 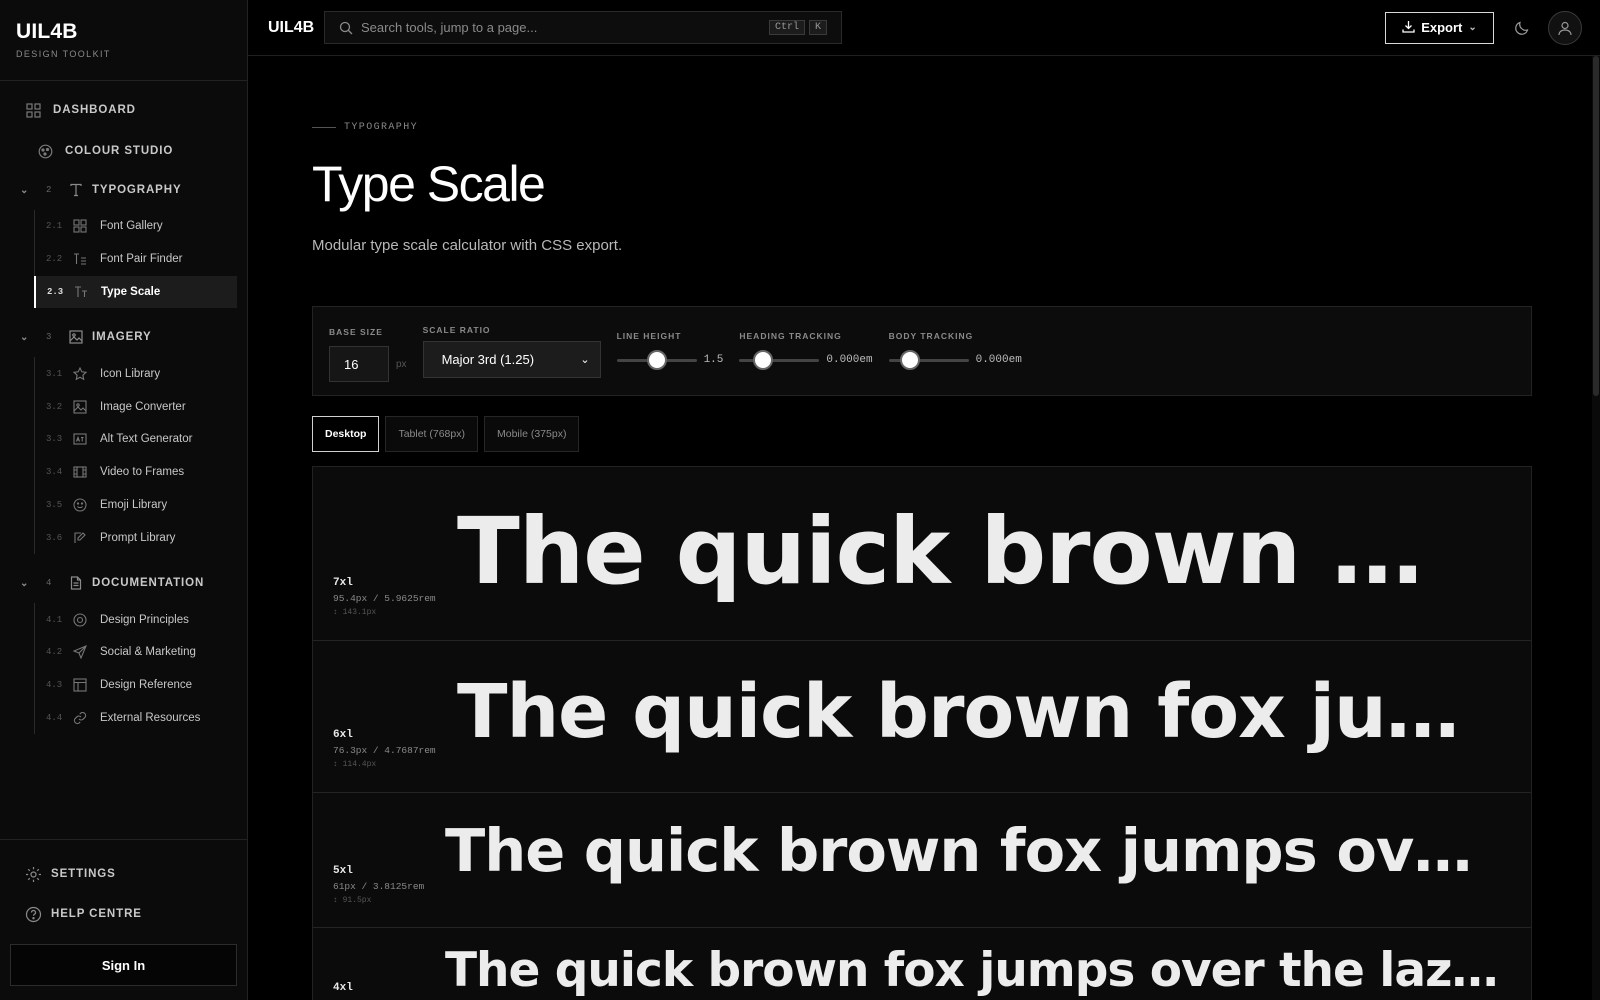 What do you see at coordinates (63, 54) in the screenshot?
I see `brand-subtitle: DESIGN TOOLKIT` at bounding box center [63, 54].